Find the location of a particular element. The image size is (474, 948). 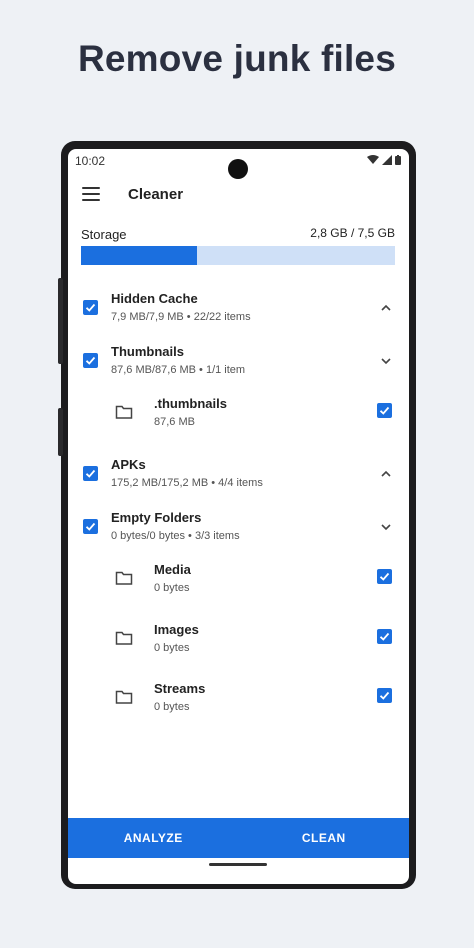

storage-progress-fill is located at coordinates (139, 255).